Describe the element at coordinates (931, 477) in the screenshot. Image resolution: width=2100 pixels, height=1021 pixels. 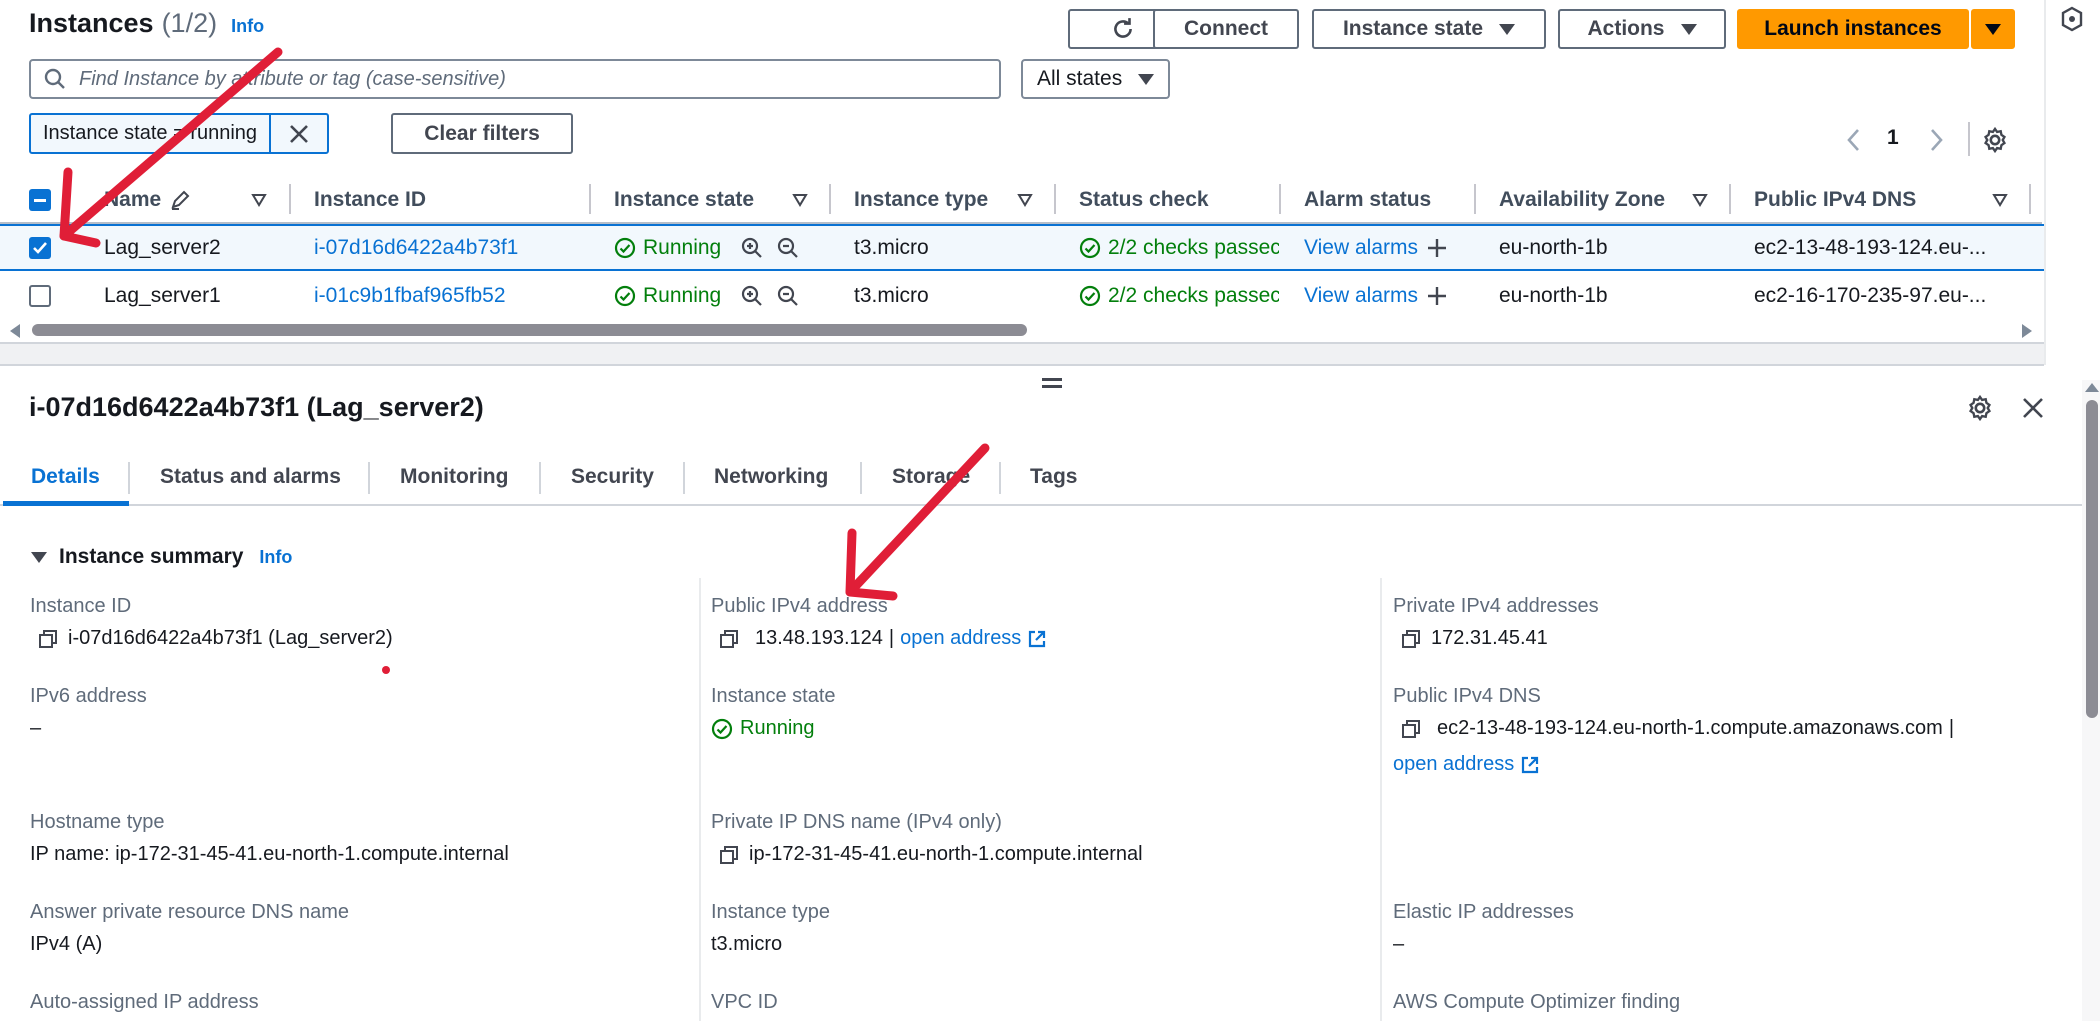
I see `tab-storage: Storage` at that location.